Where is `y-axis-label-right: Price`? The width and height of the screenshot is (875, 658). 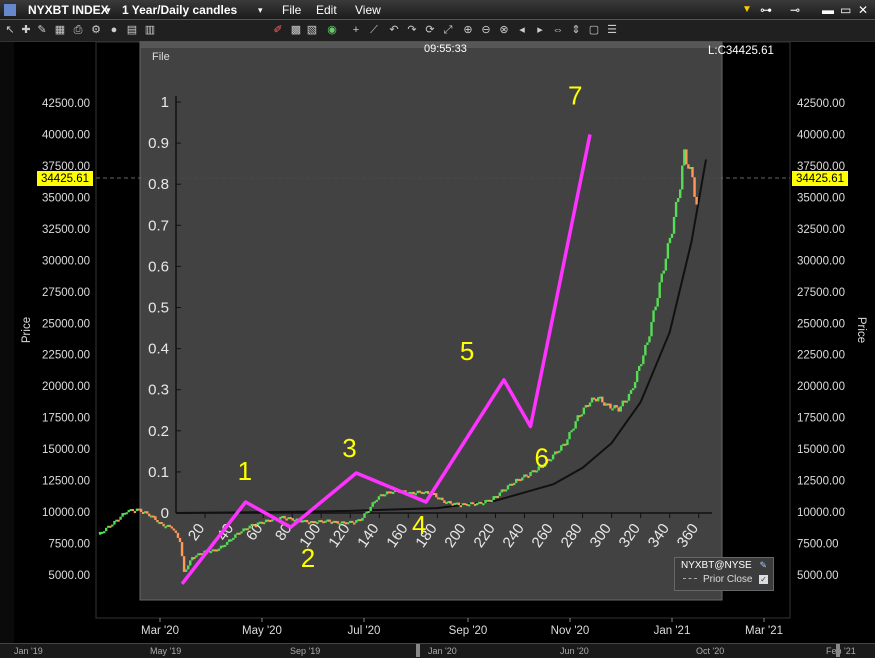
y-axis-label-right: Price is located at coordinates (861, 330).